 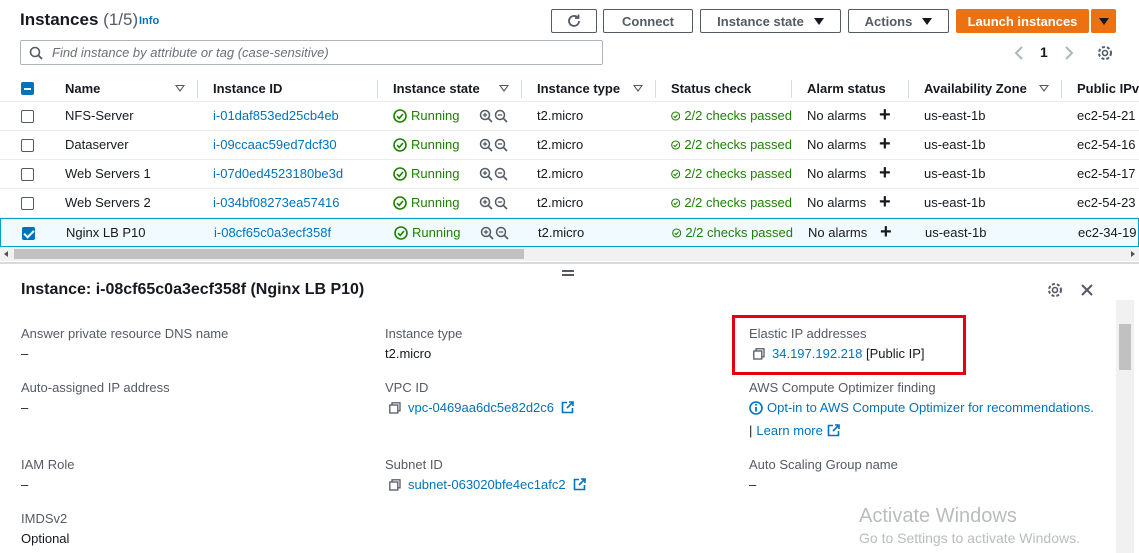 I want to click on instance-state-text: Running, so click(x=435, y=173).